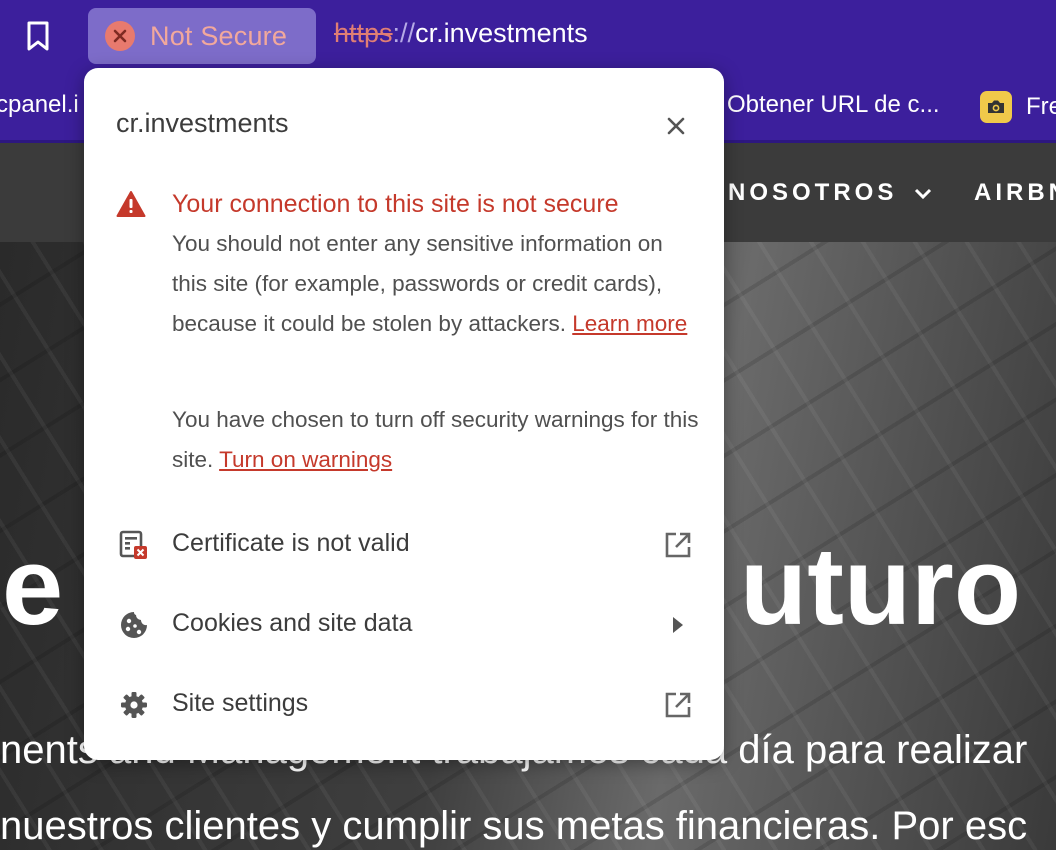 The height and width of the screenshot is (850, 1056). I want to click on not-secure-label: Not Secure, so click(219, 35).